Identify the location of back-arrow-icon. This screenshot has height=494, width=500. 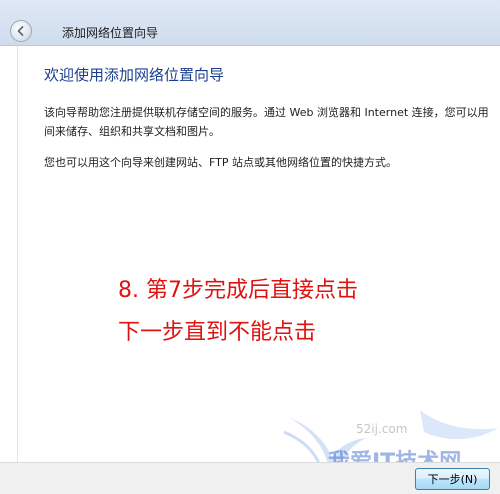
(20, 31).